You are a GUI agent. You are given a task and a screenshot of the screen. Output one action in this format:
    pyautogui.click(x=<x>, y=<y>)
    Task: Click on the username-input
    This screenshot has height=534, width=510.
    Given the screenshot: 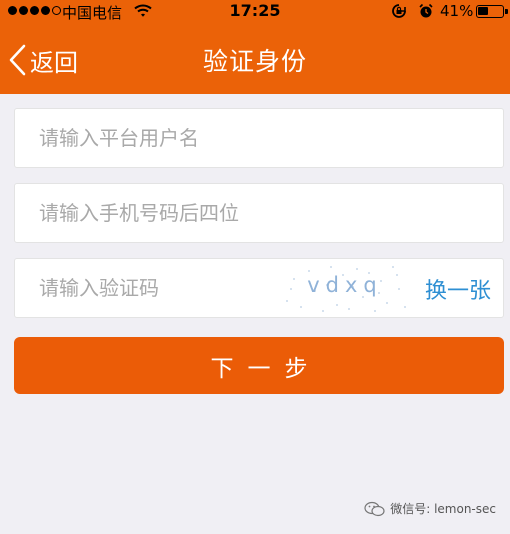 What is the action you would take?
    pyautogui.click(x=189, y=138)
    